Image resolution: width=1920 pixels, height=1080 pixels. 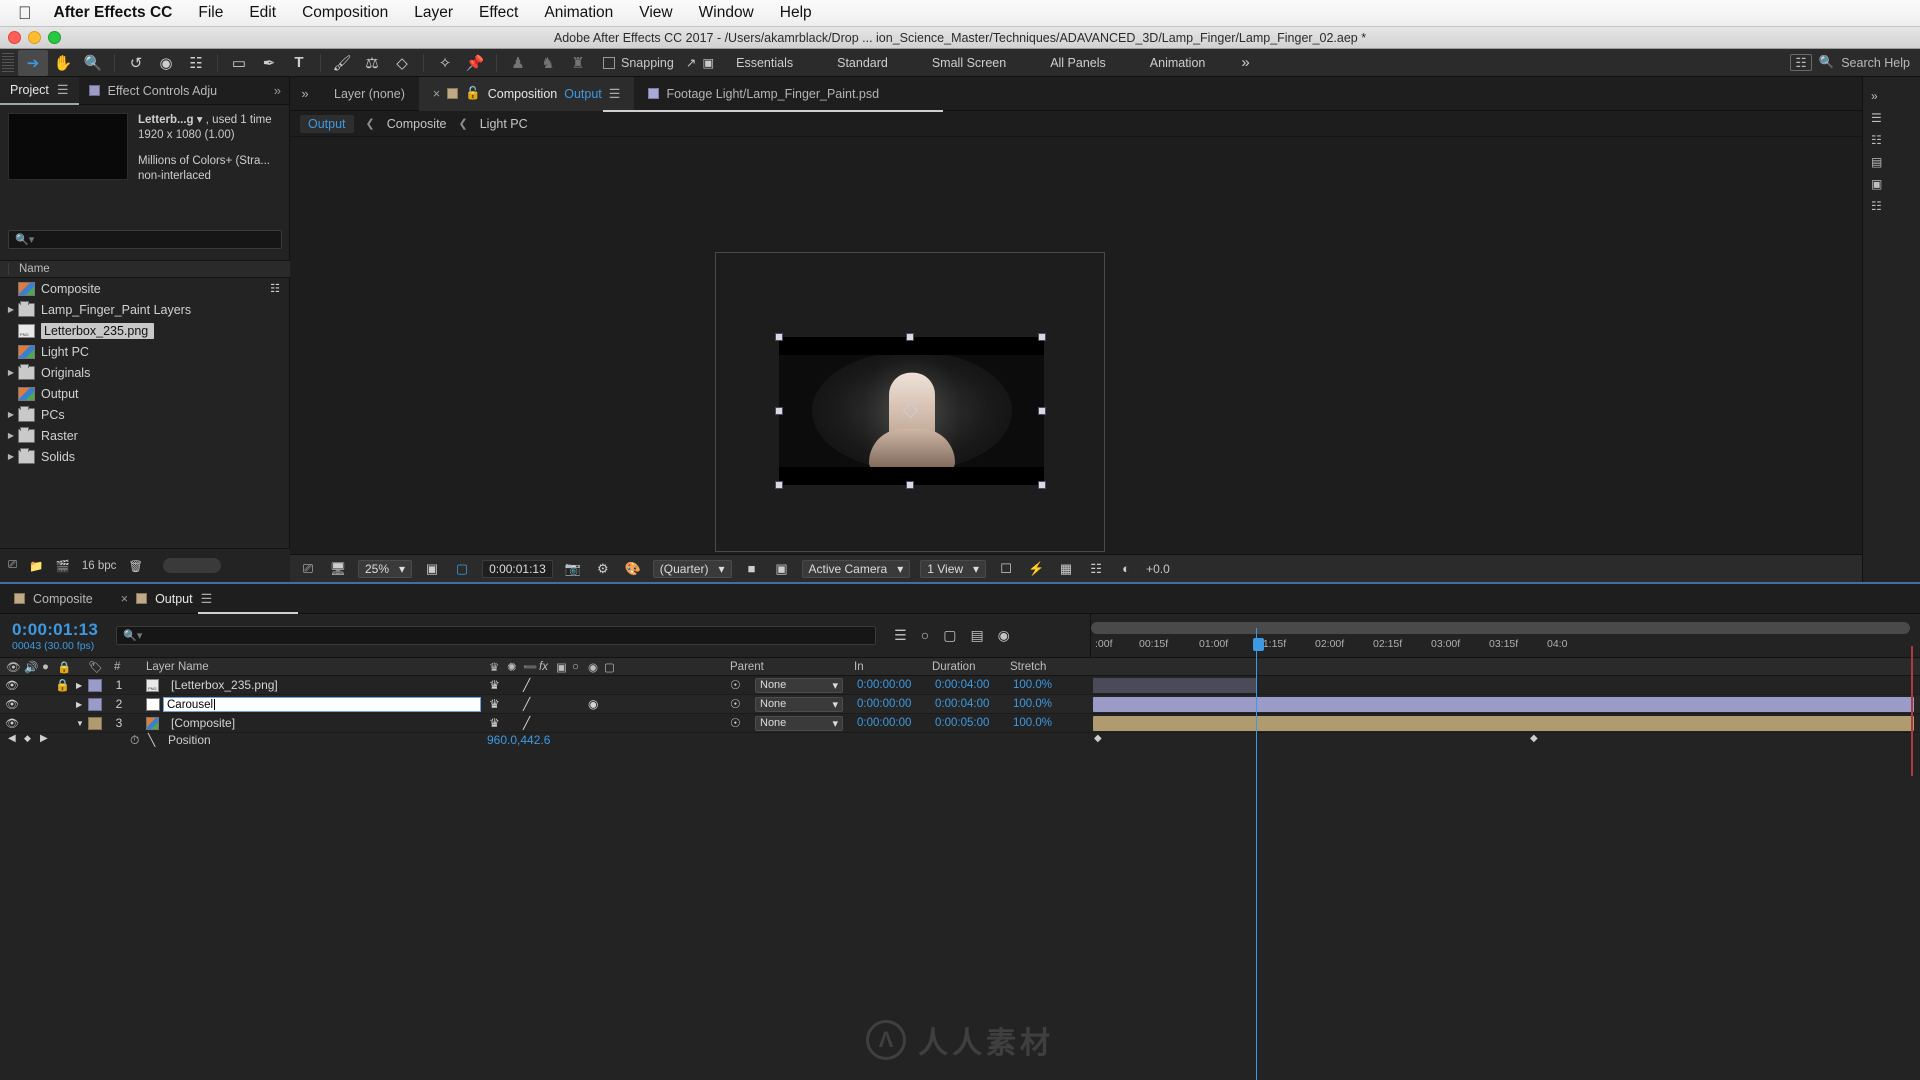 I want to click on keyframe-prev-icon: ◀, so click(x=12, y=738).